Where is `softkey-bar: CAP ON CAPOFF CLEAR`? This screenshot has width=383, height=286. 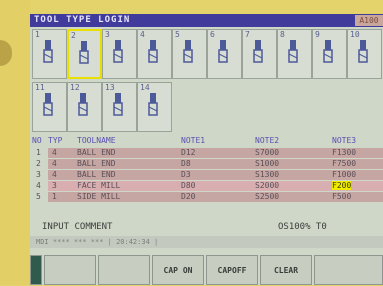
softkey-bar: CAP ON CAPOFF CLEAR is located at coordinates (206, 270).